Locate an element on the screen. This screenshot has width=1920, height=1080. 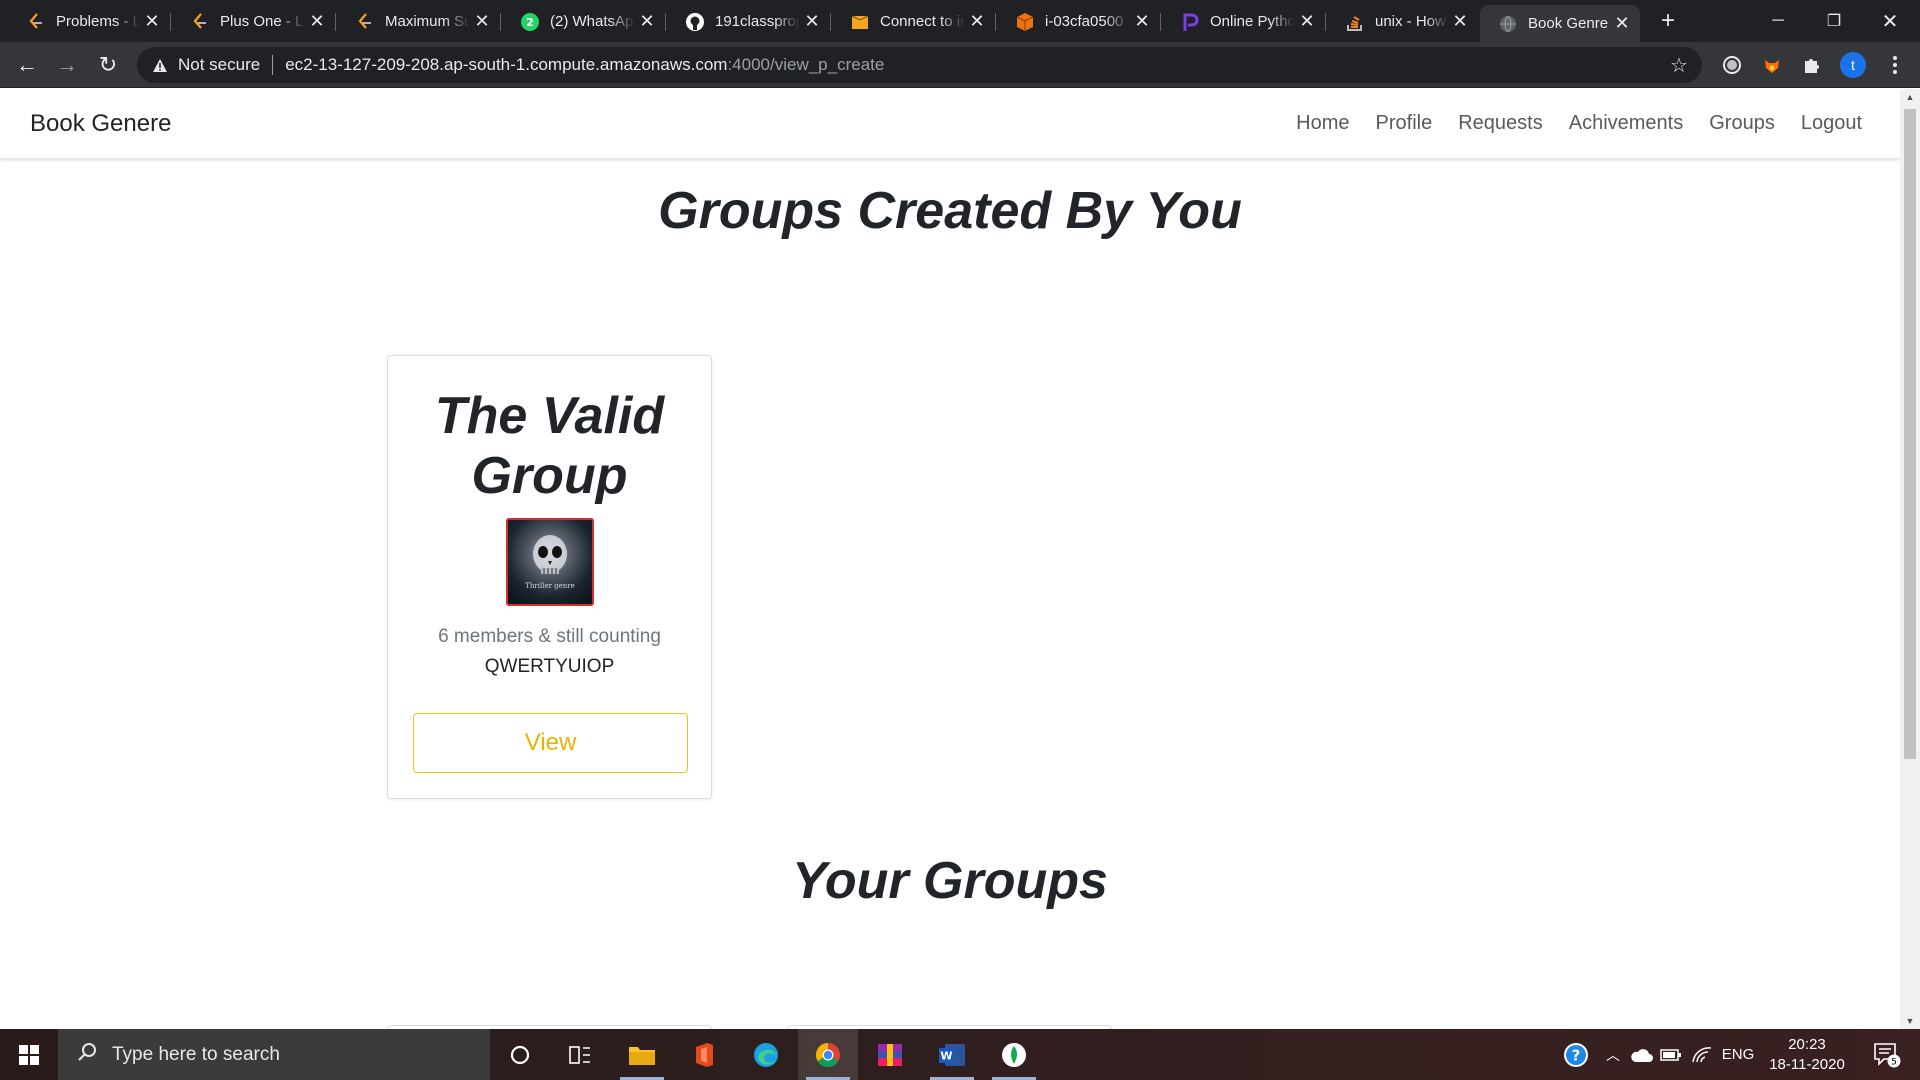
windows-start-button is located at coordinates (29, 1054).